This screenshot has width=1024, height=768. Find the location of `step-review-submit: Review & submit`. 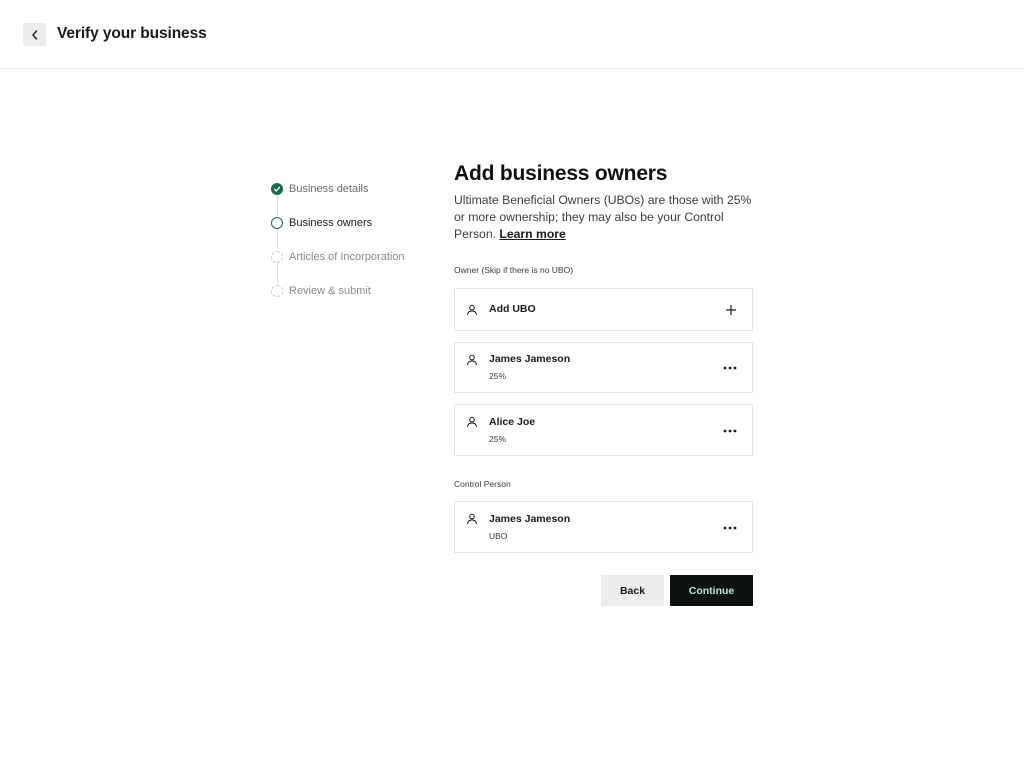

step-review-submit: Review & submit is located at coordinates (321, 291).